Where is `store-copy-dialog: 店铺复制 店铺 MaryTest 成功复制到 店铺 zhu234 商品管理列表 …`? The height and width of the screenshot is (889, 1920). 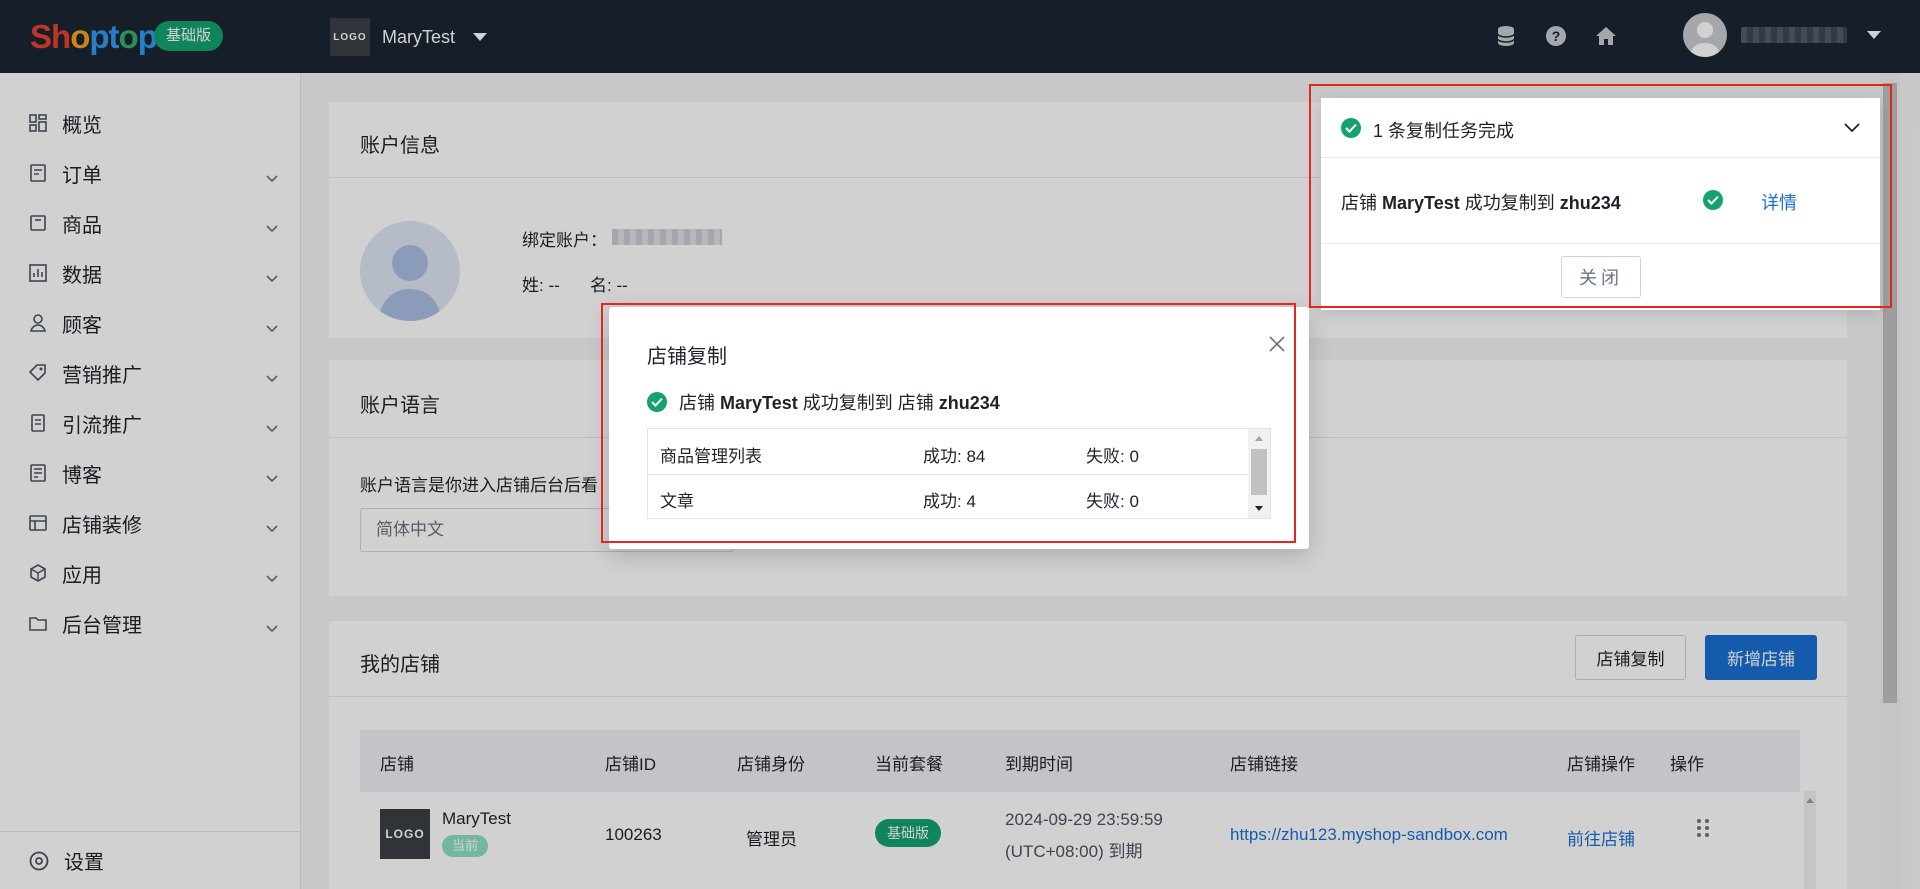
store-copy-dialog: 店铺复制 店铺 MaryTest 成功复制到 店铺 zhu234 商品管理列表 … is located at coordinates (959, 428).